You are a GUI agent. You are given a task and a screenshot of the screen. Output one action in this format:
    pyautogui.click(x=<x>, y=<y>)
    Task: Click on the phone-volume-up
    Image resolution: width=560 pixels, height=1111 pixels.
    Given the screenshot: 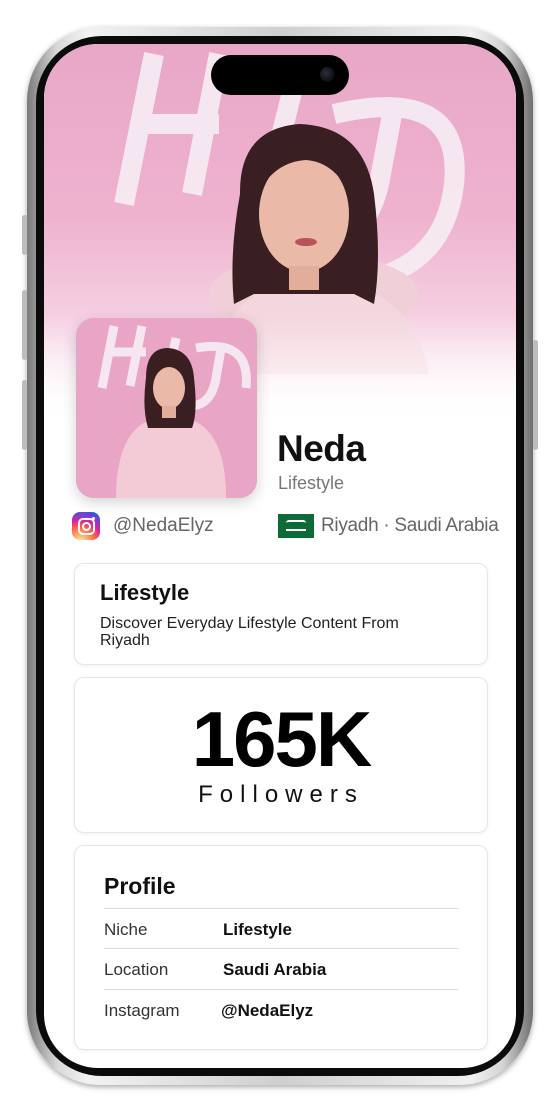 What is the action you would take?
    pyautogui.click(x=24, y=325)
    